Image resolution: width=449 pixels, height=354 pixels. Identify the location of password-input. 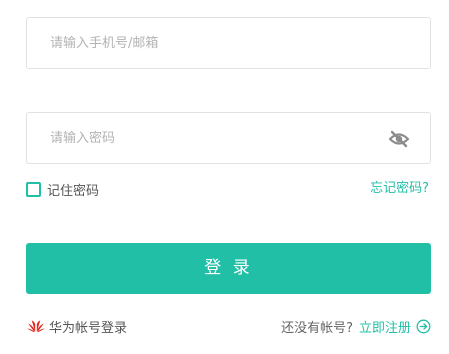
(228, 138).